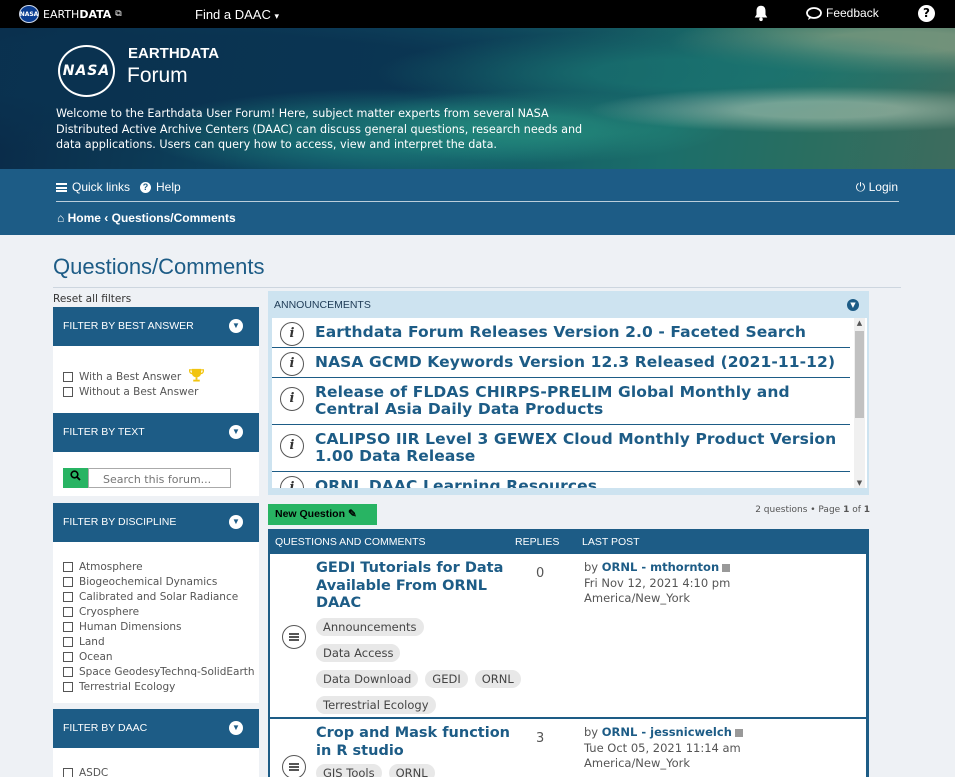  What do you see at coordinates (877, 187) in the screenshot?
I see `login-link: ⏻ Login` at bounding box center [877, 187].